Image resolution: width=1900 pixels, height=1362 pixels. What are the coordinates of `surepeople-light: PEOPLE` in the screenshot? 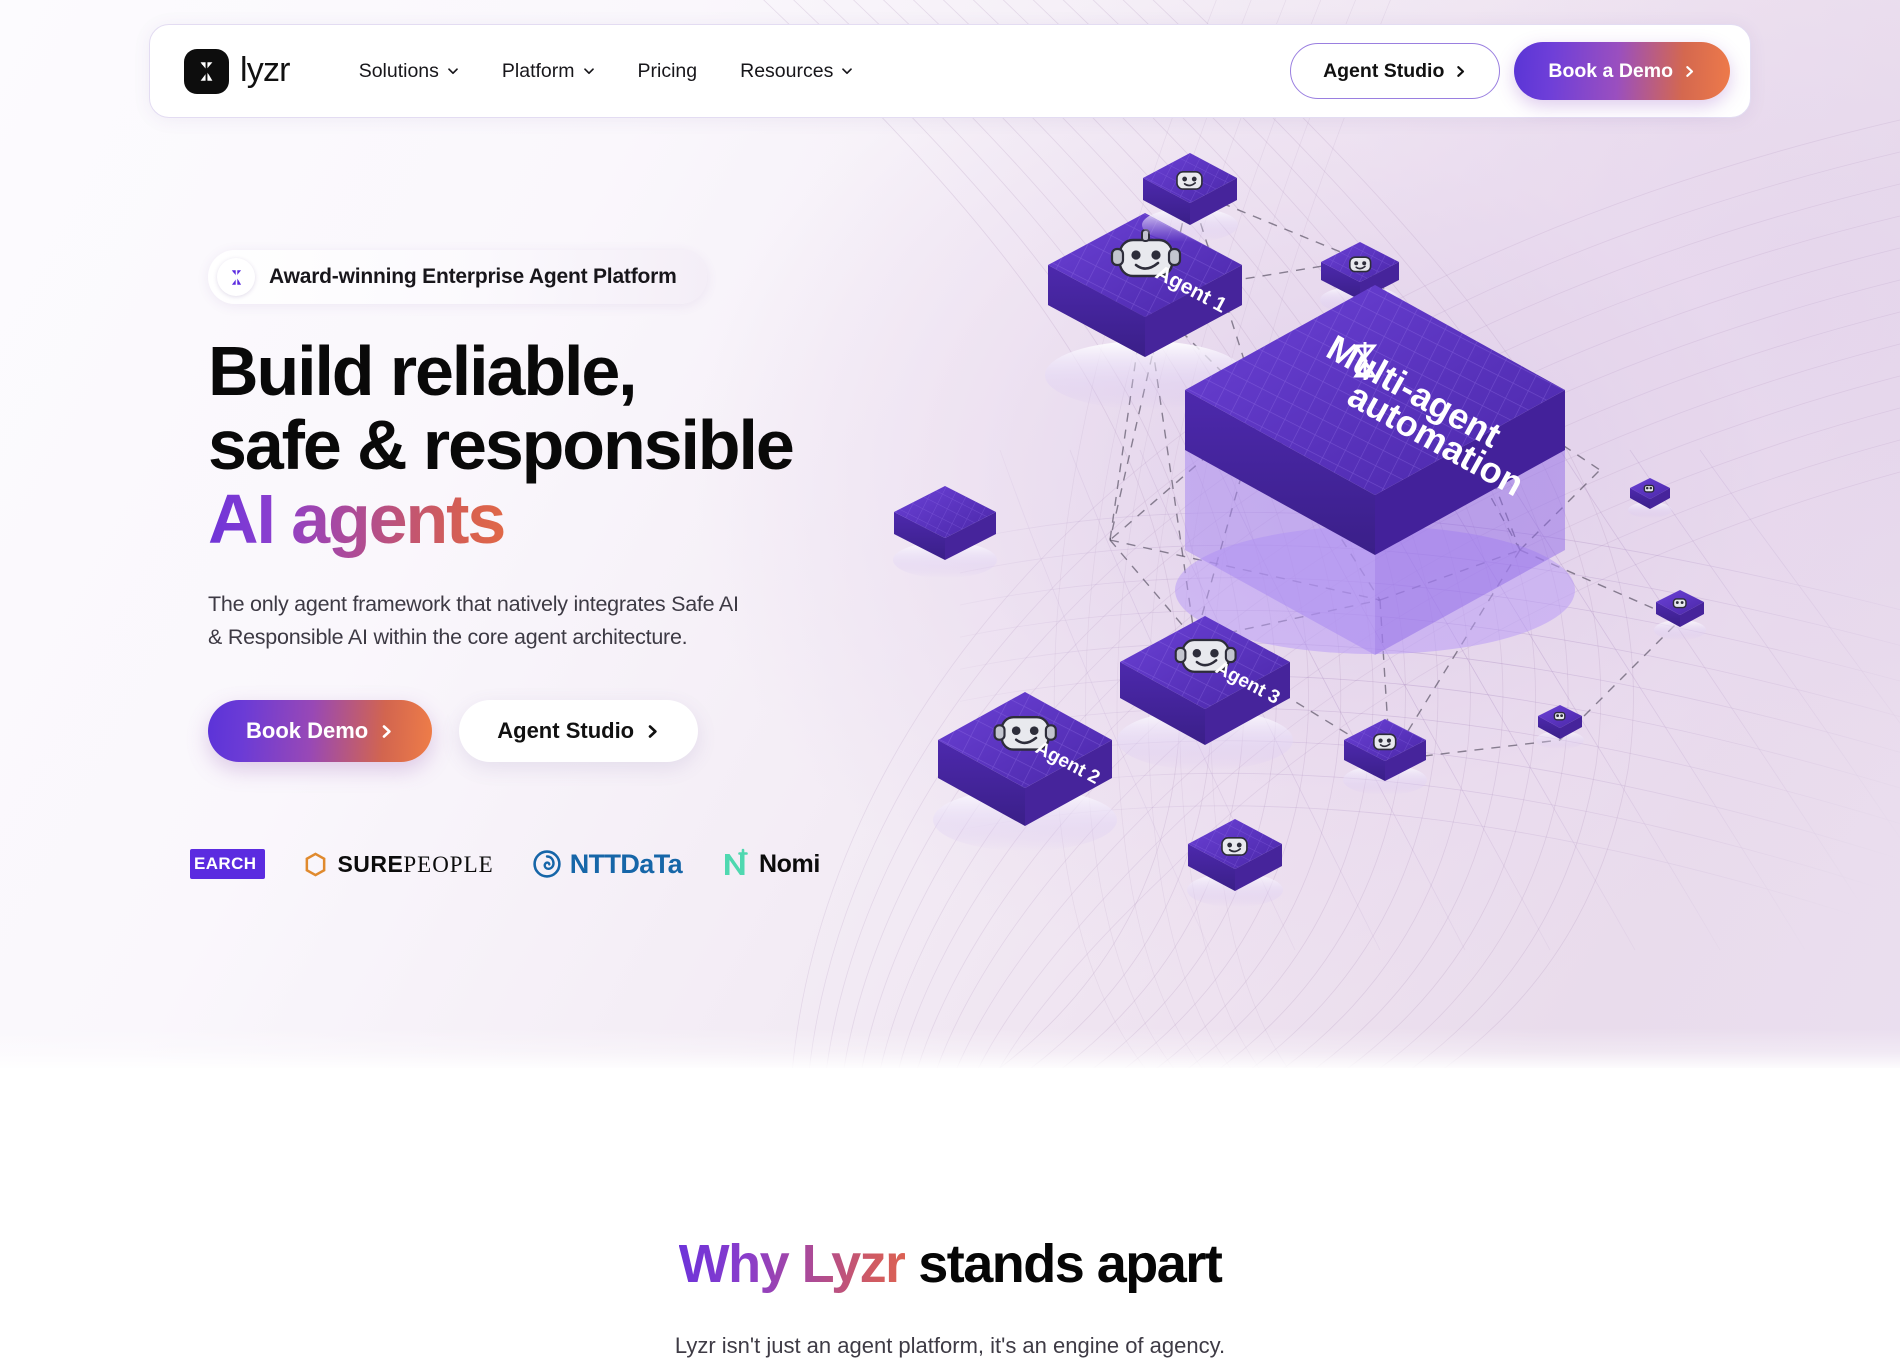 It's located at (448, 864).